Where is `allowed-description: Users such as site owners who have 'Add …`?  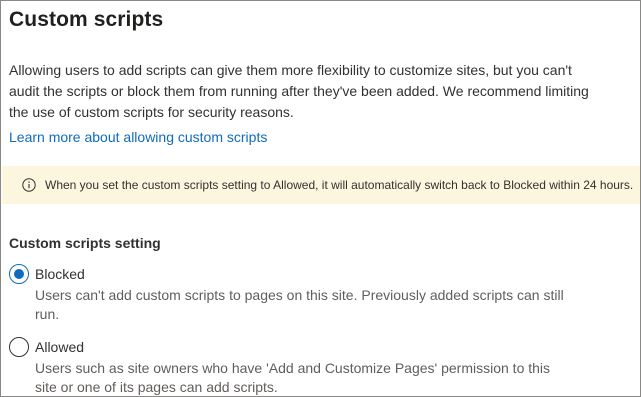
allowed-description: Users such as site owners who have 'Add … is located at coordinates (293, 377).